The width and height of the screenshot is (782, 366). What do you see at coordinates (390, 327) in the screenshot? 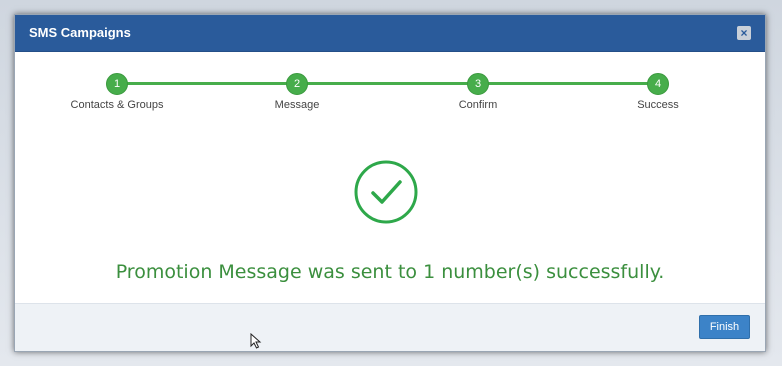
I see `dialog-footer: Finish` at bounding box center [390, 327].